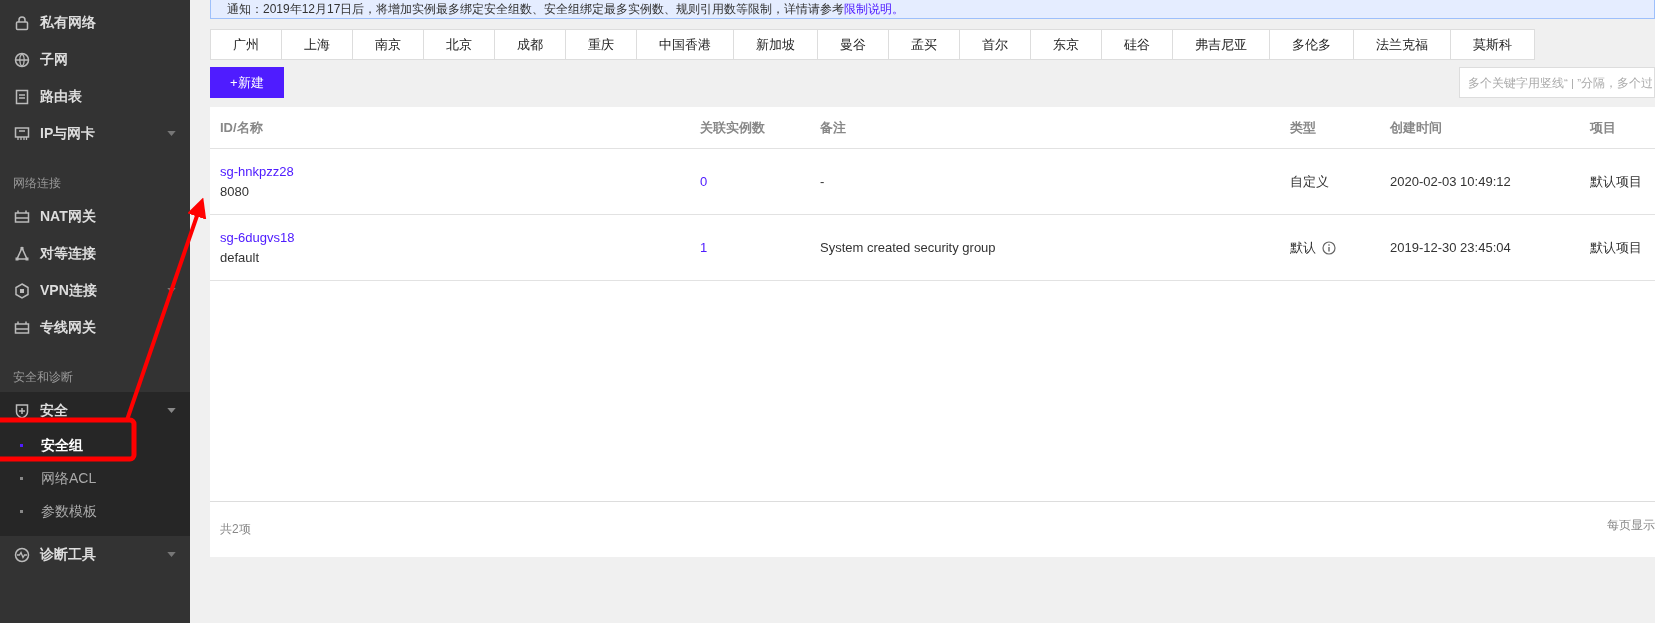 The width and height of the screenshot is (1655, 623). What do you see at coordinates (95, 216) in the screenshot?
I see `sidebar-item: NAT网关` at bounding box center [95, 216].